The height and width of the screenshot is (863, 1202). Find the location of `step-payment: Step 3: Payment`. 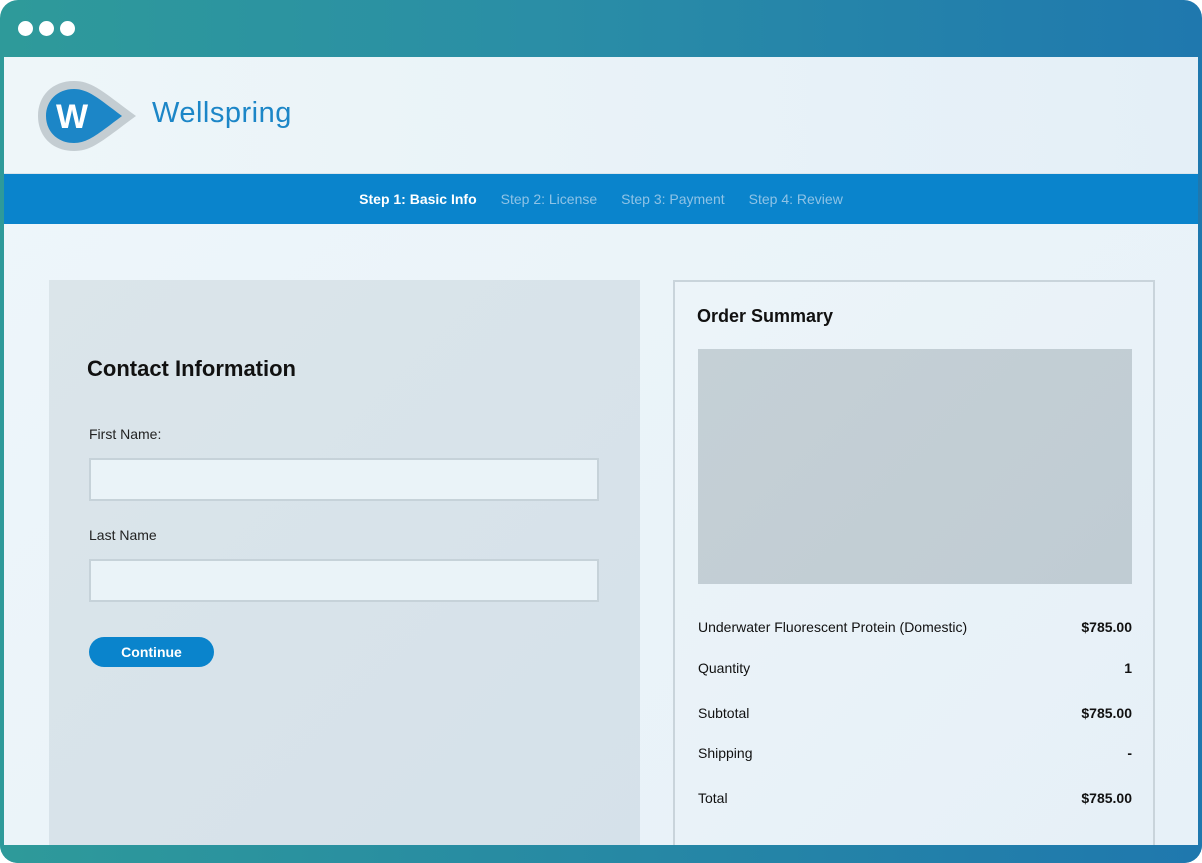

step-payment: Step 3: Payment is located at coordinates (673, 199).